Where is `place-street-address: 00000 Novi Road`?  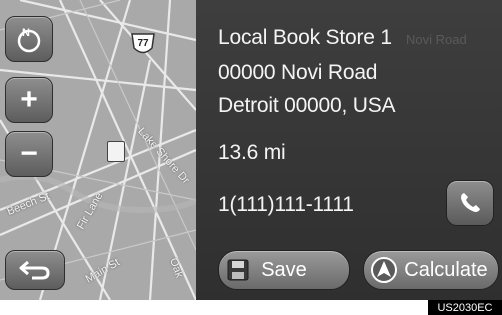 place-street-address: 00000 Novi Road is located at coordinates (298, 72).